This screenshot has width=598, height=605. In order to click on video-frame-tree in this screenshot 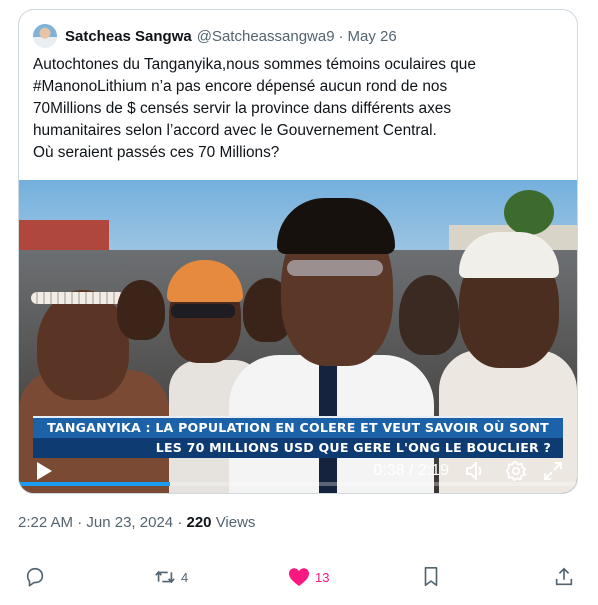, I will do `click(529, 212)`.